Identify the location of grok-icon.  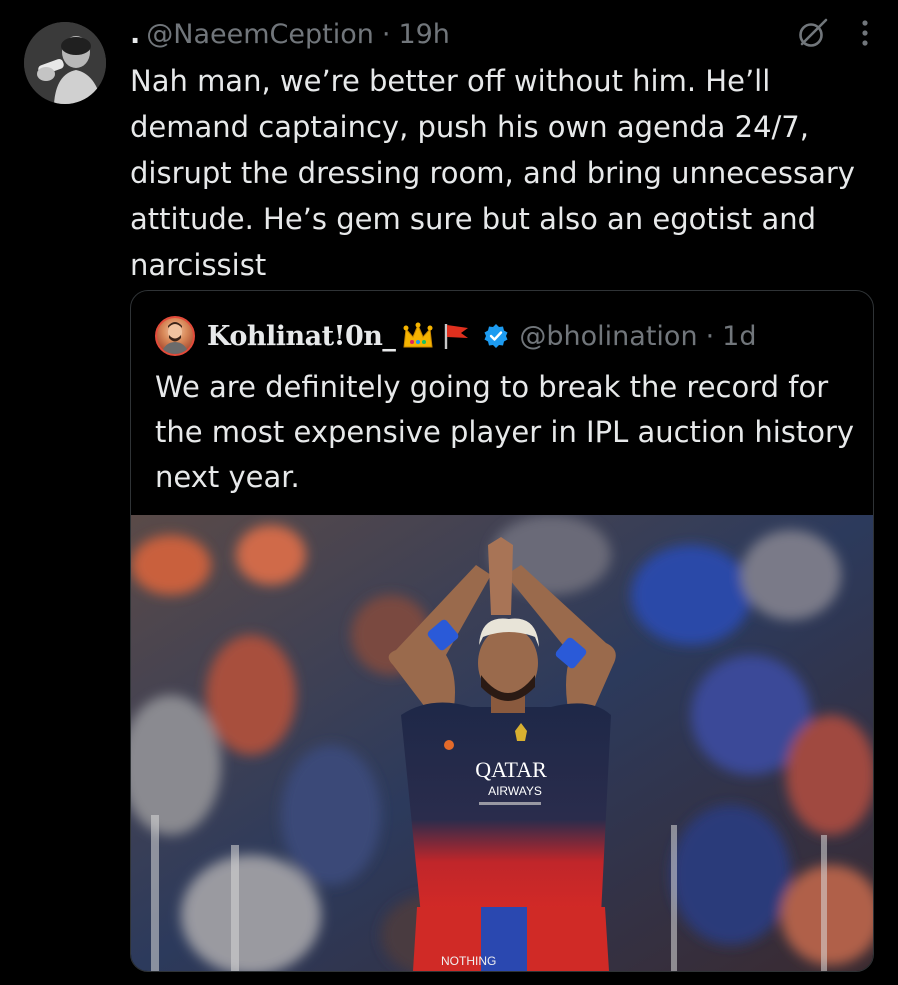
(813, 33).